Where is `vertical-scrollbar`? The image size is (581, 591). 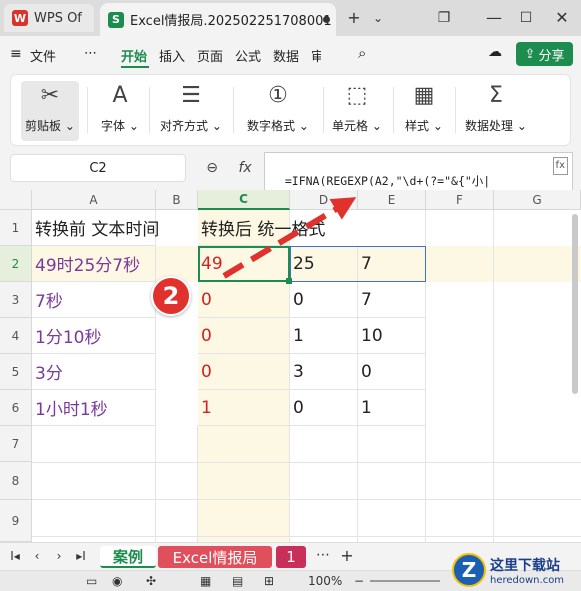 vertical-scrollbar is located at coordinates (575, 304).